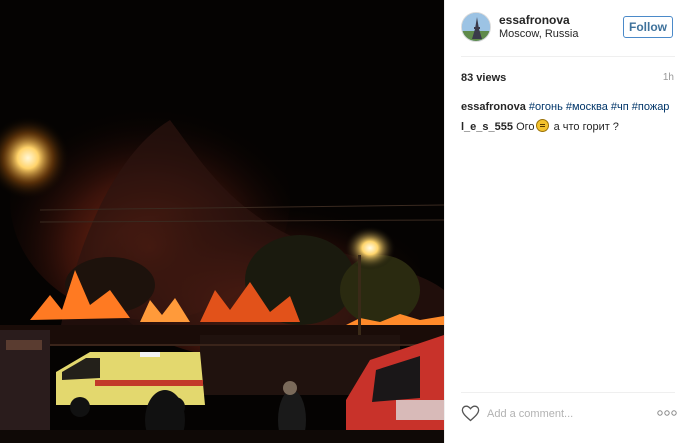 The image size is (688, 443). I want to click on caption-username: essafronova, so click(493, 107).